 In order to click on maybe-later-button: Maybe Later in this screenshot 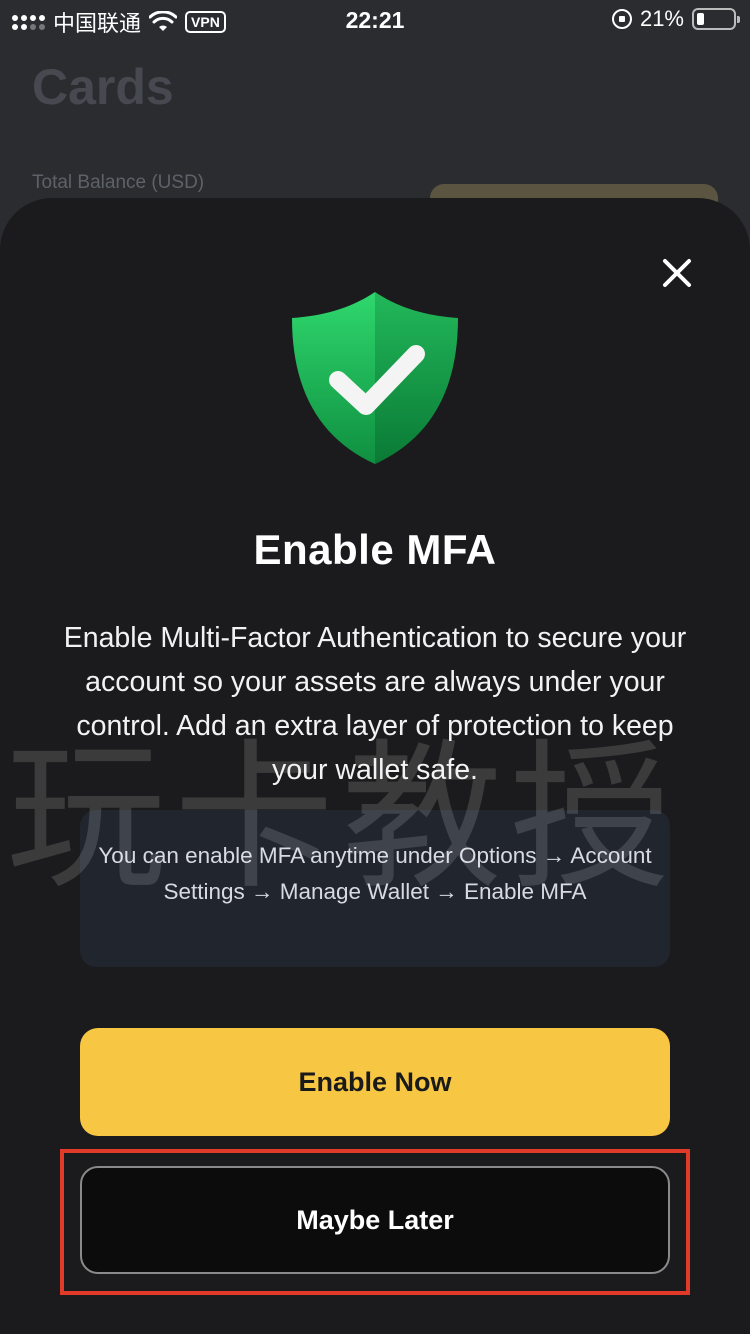, I will do `click(375, 1220)`.